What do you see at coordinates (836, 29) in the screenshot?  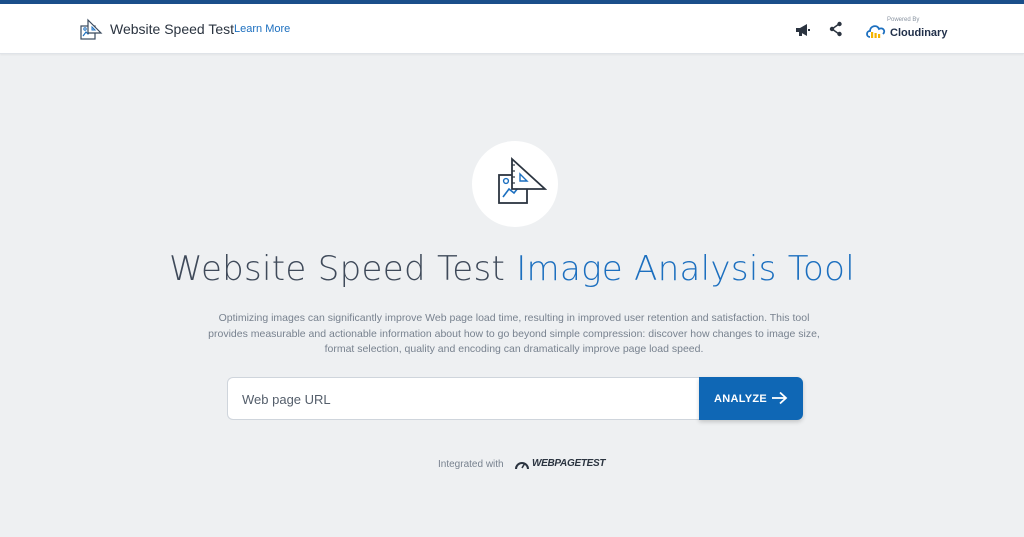 I see `share-icon` at bounding box center [836, 29].